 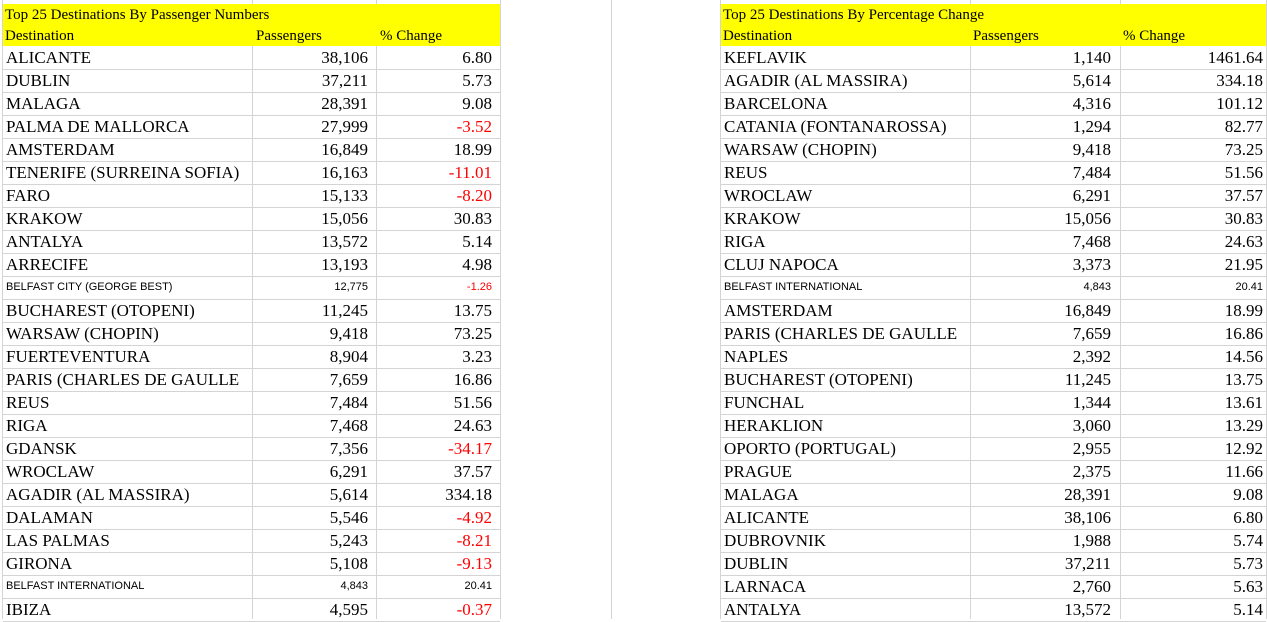 What do you see at coordinates (434, 356) in the screenshot?
I see `change-cell: 3.23` at bounding box center [434, 356].